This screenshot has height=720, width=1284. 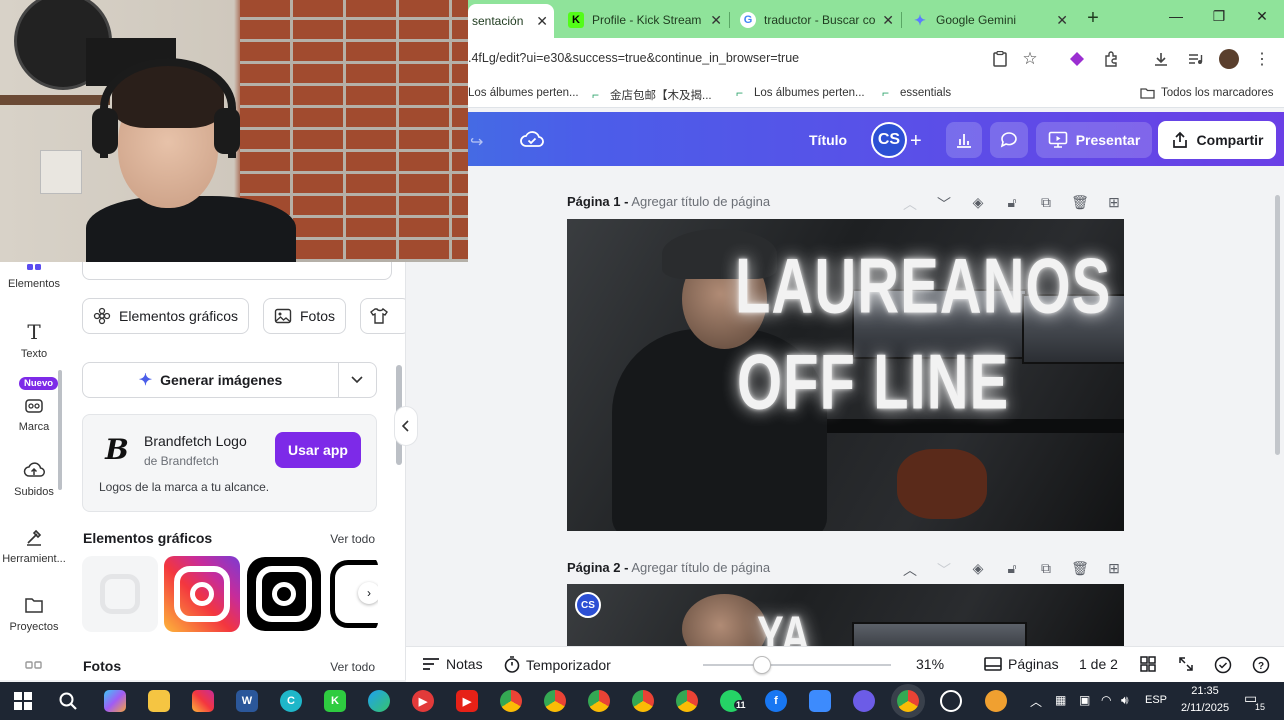 I want to click on clock-time: 21:35, so click(x=1205, y=691).